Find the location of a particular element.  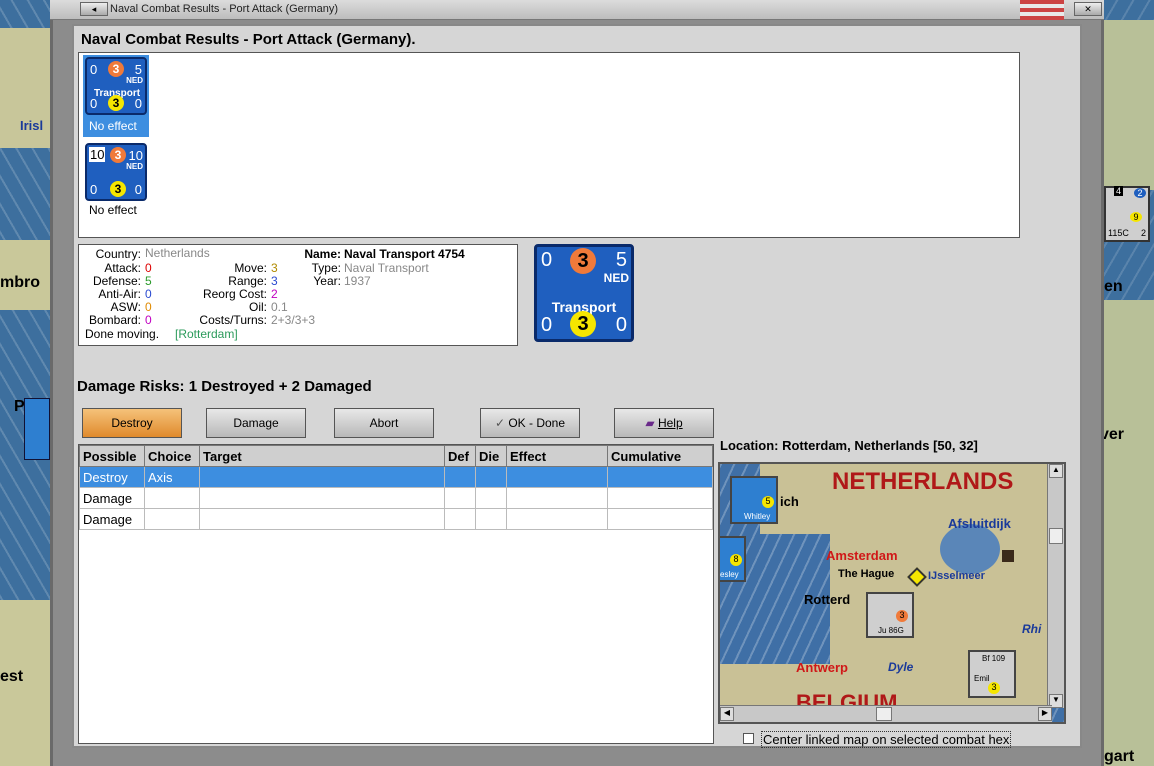

scroll-right-icon: ▶ is located at coordinates (1045, 714).